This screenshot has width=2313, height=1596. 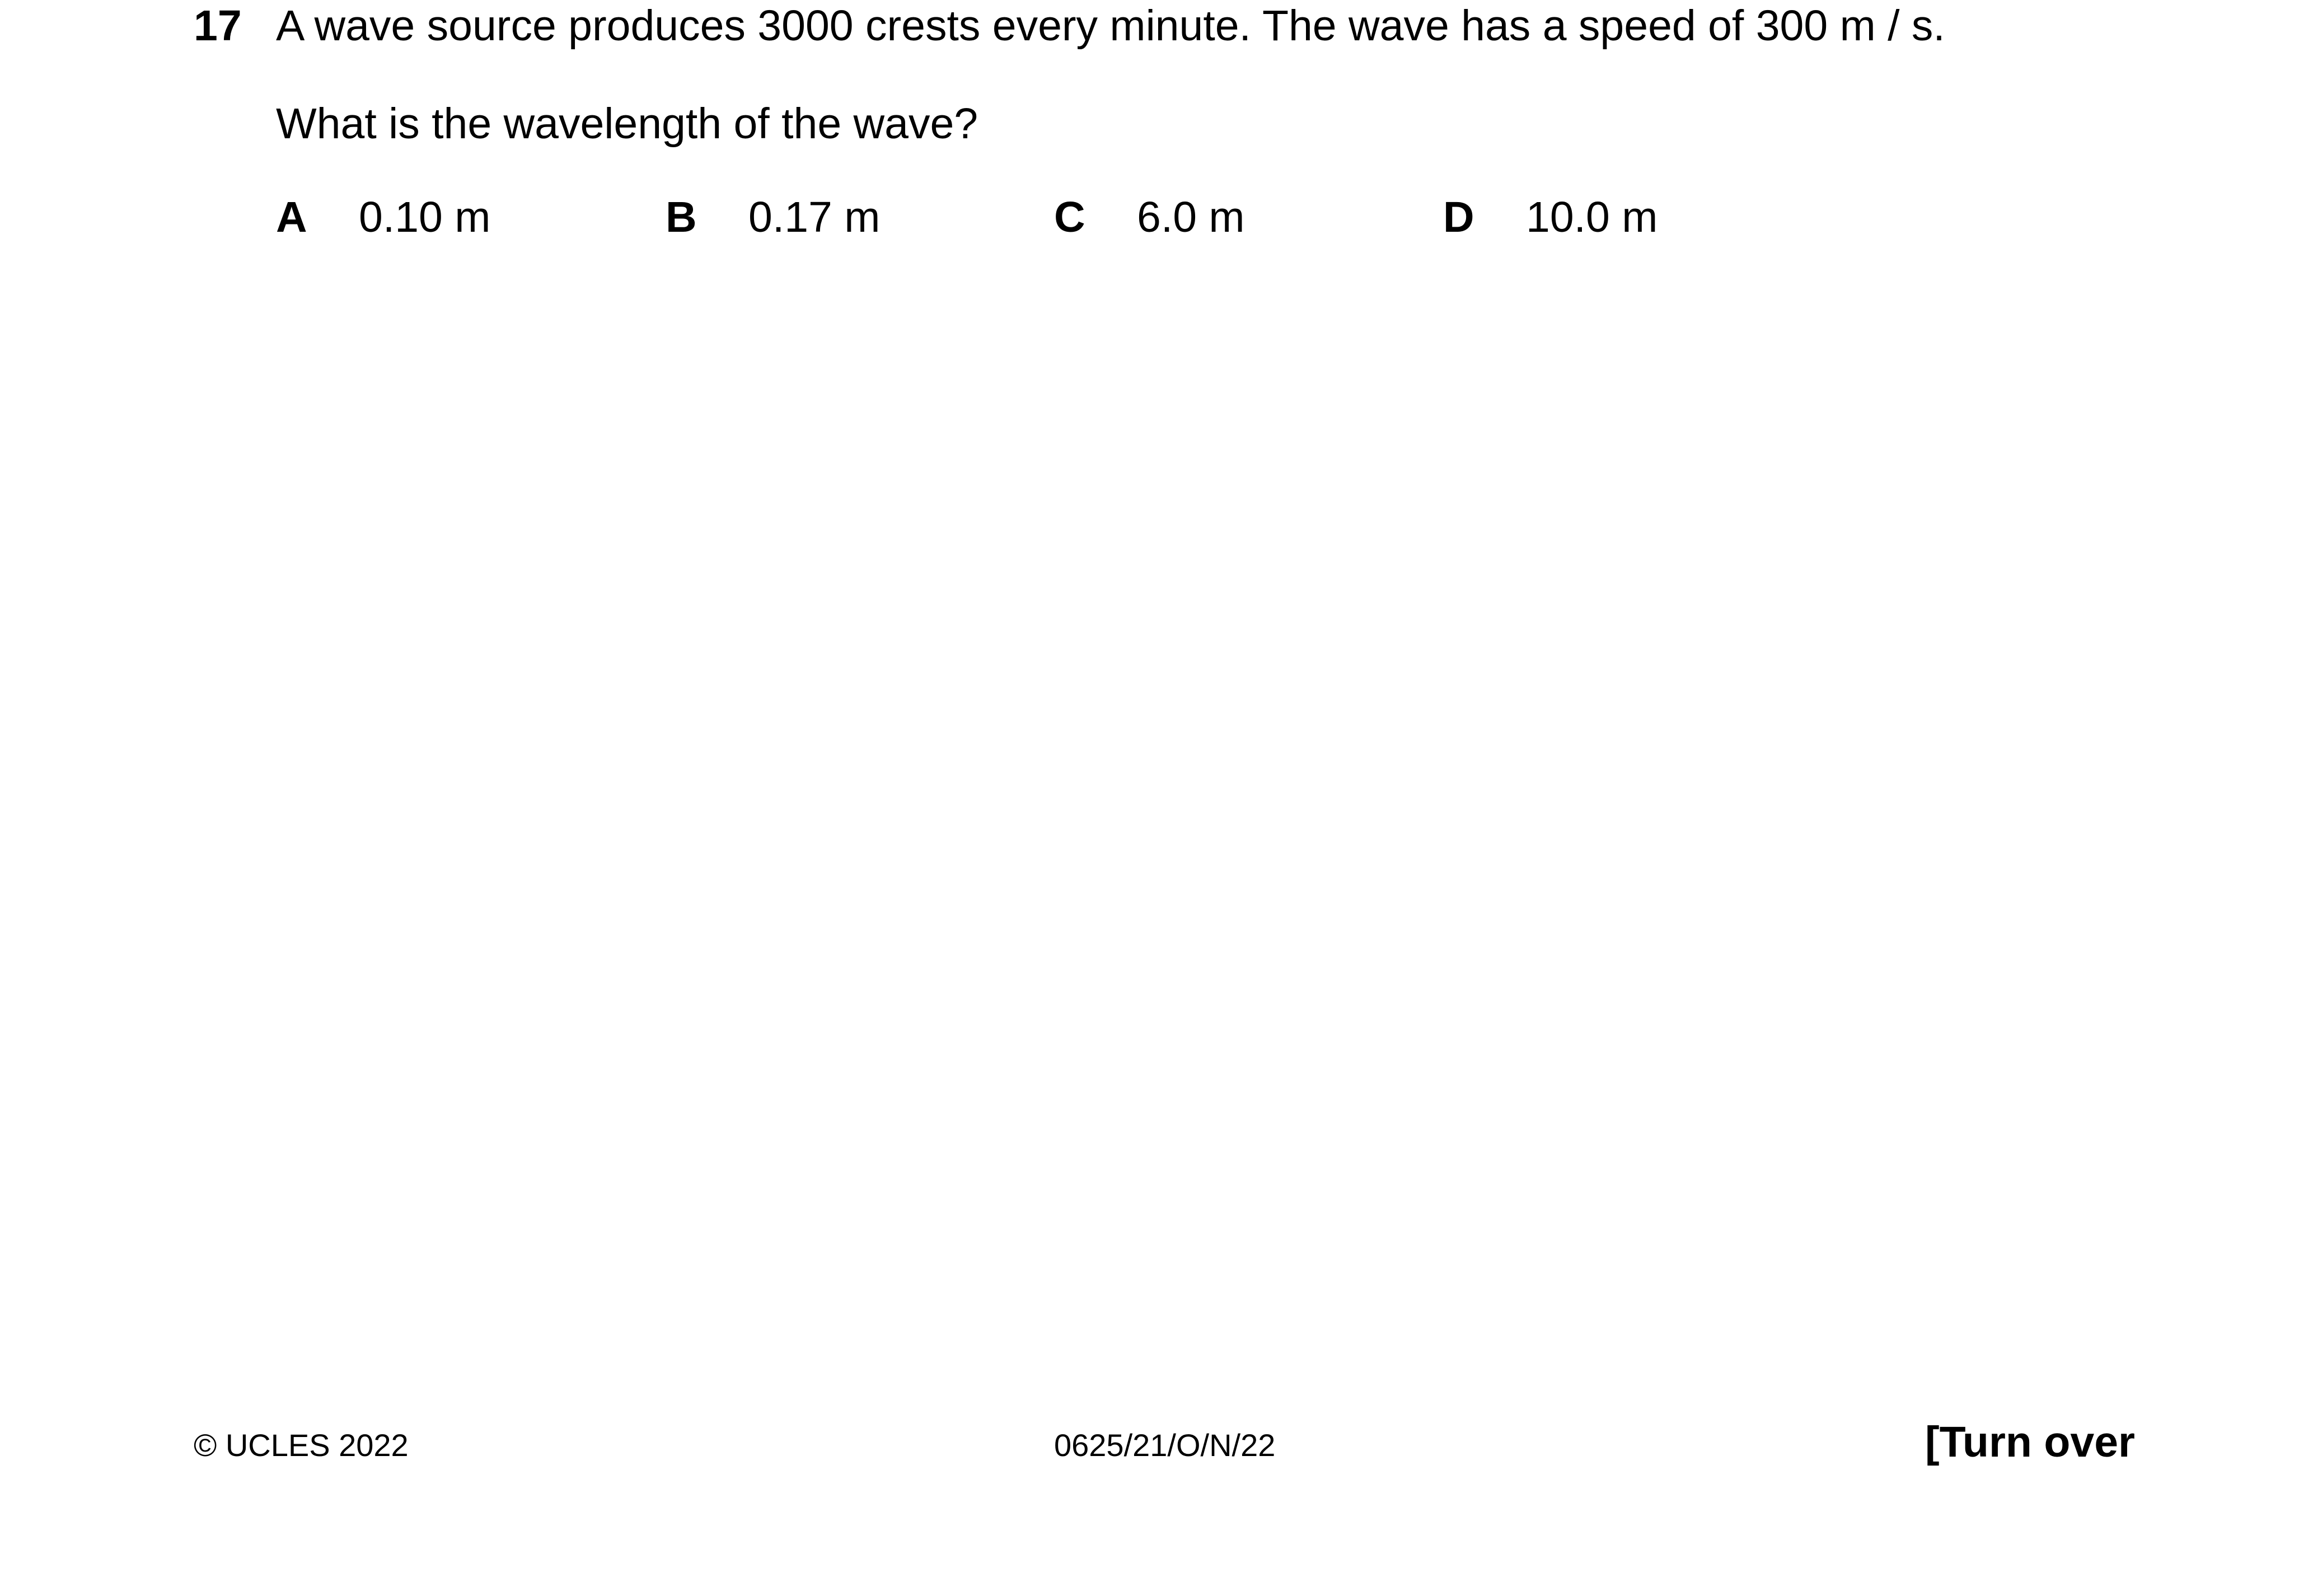 I want to click on footer-paper-code: 0625/21/O/N/22, so click(x=1165, y=1445).